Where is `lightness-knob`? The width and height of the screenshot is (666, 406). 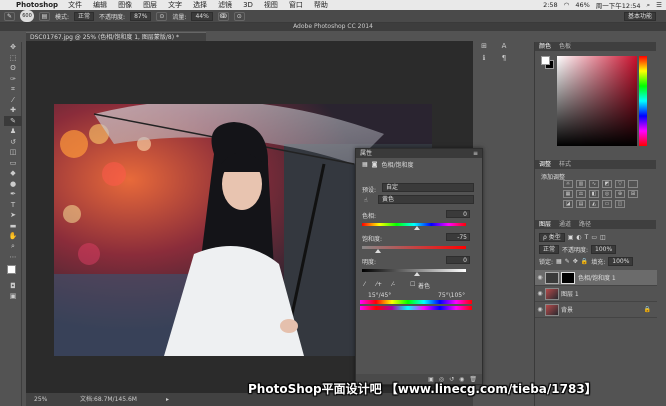
lightness-knob is located at coordinates (417, 274).